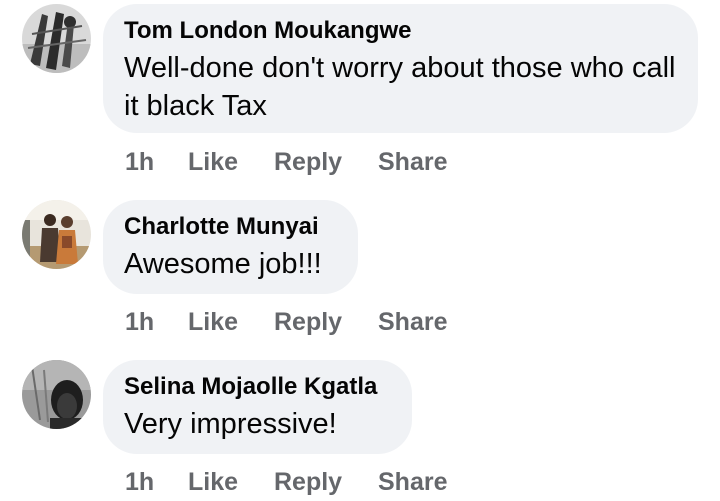 The image size is (720, 501). What do you see at coordinates (400, 31) in the screenshot?
I see `comment-author: Tom London Moukangwe` at bounding box center [400, 31].